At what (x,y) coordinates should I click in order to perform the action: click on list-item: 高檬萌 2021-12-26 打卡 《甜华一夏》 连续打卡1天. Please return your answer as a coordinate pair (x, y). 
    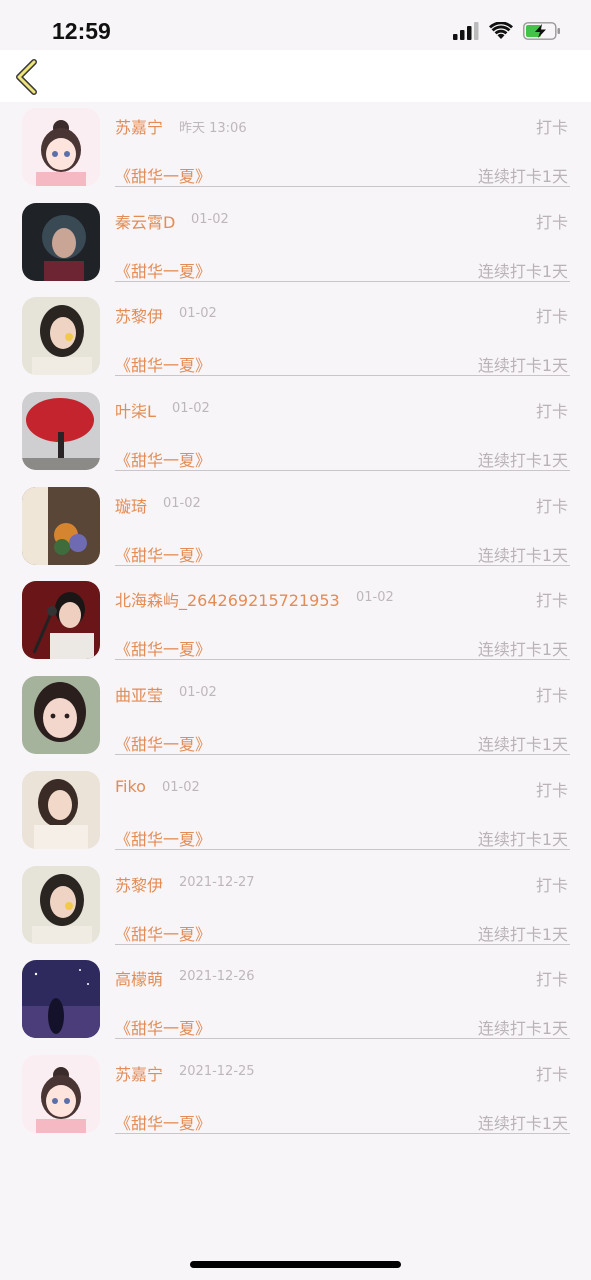
    Looking at the image, I should click on (295, 1001).